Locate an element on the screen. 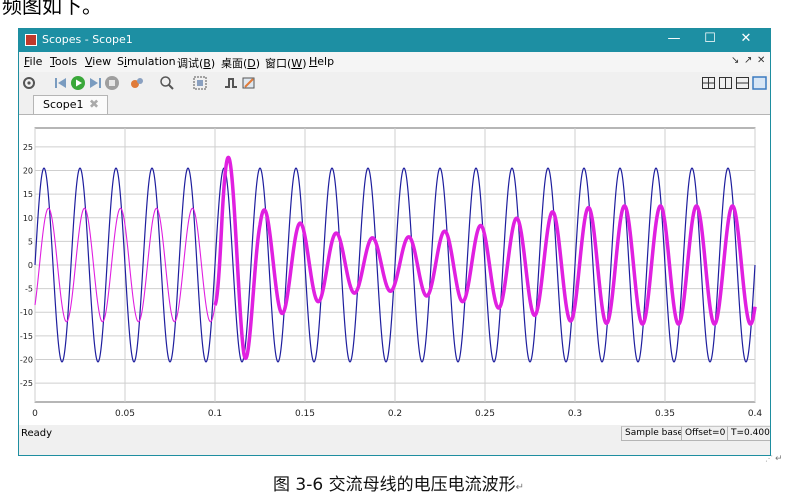 The width and height of the screenshot is (797, 502). x-tick-label: 0.2 is located at coordinates (395, 414).